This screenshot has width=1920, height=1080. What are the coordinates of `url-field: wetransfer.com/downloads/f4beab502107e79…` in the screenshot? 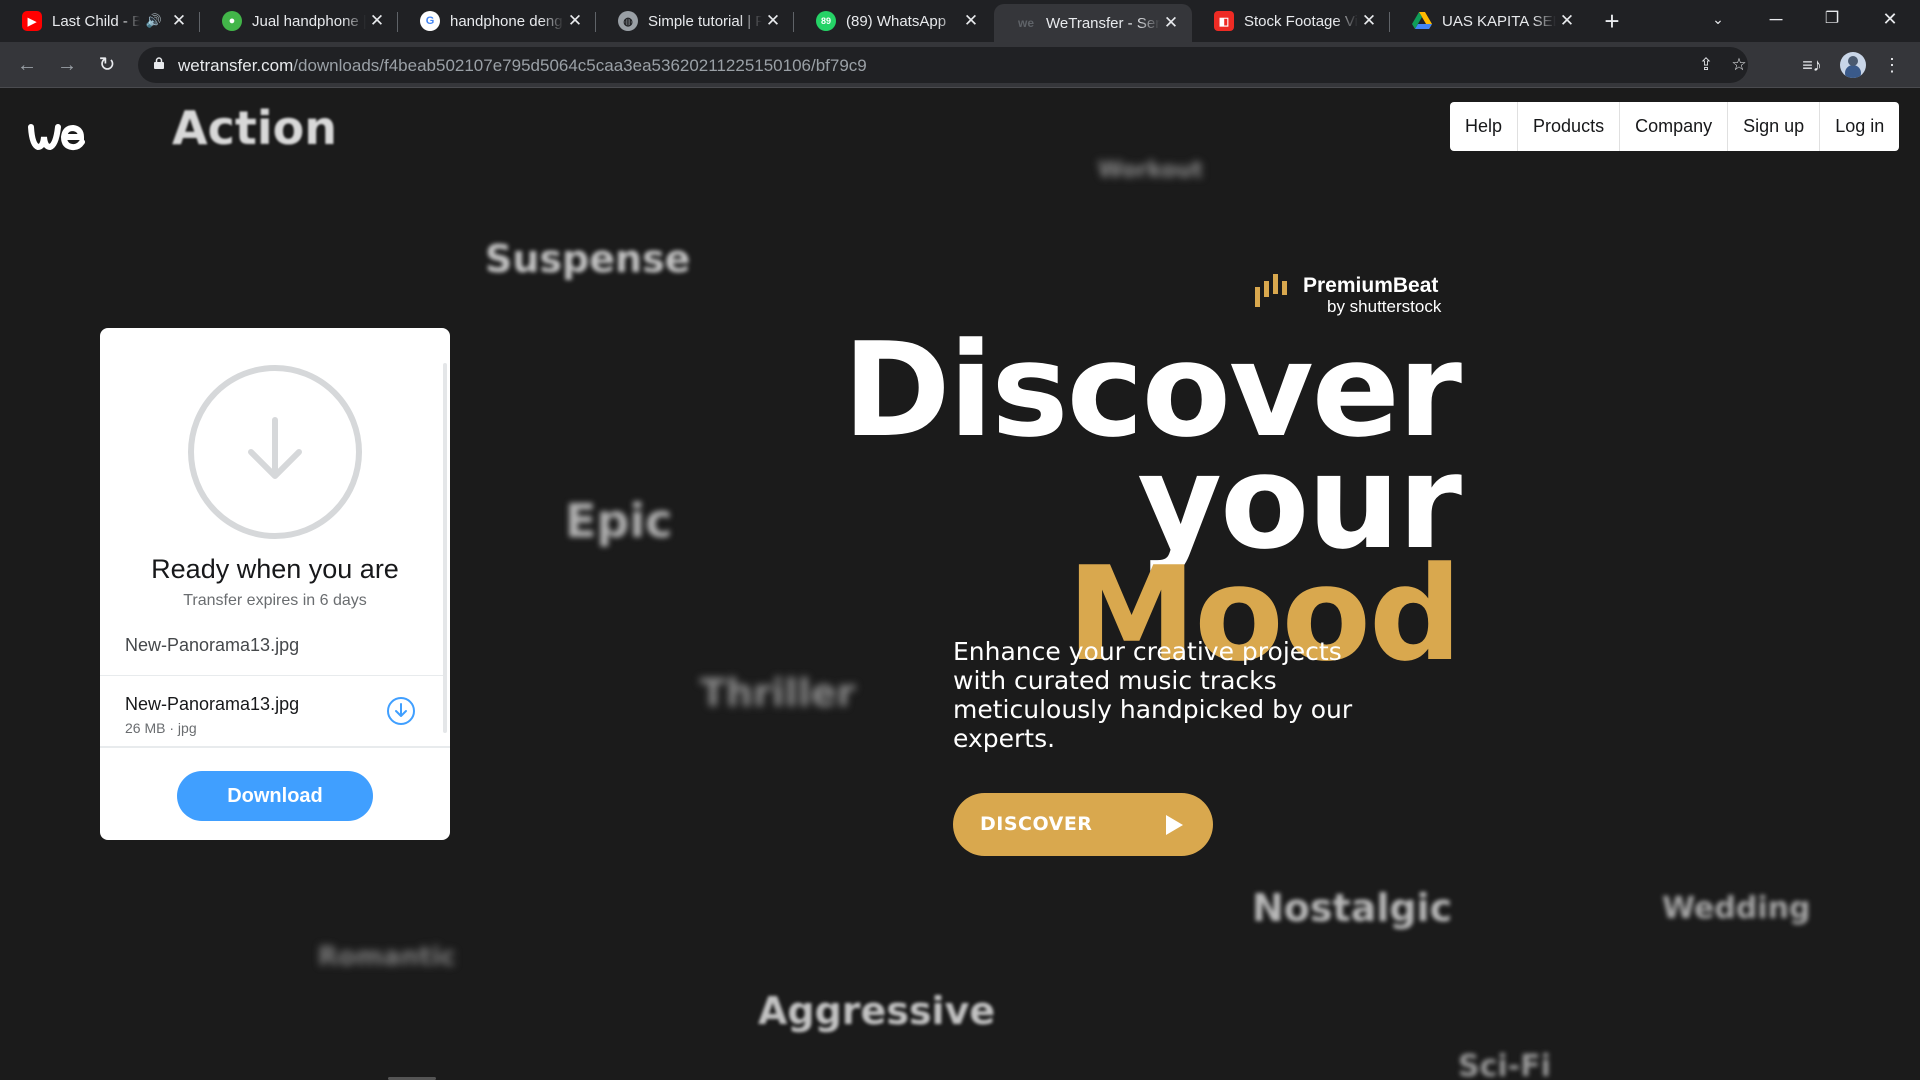 It's located at (943, 65).